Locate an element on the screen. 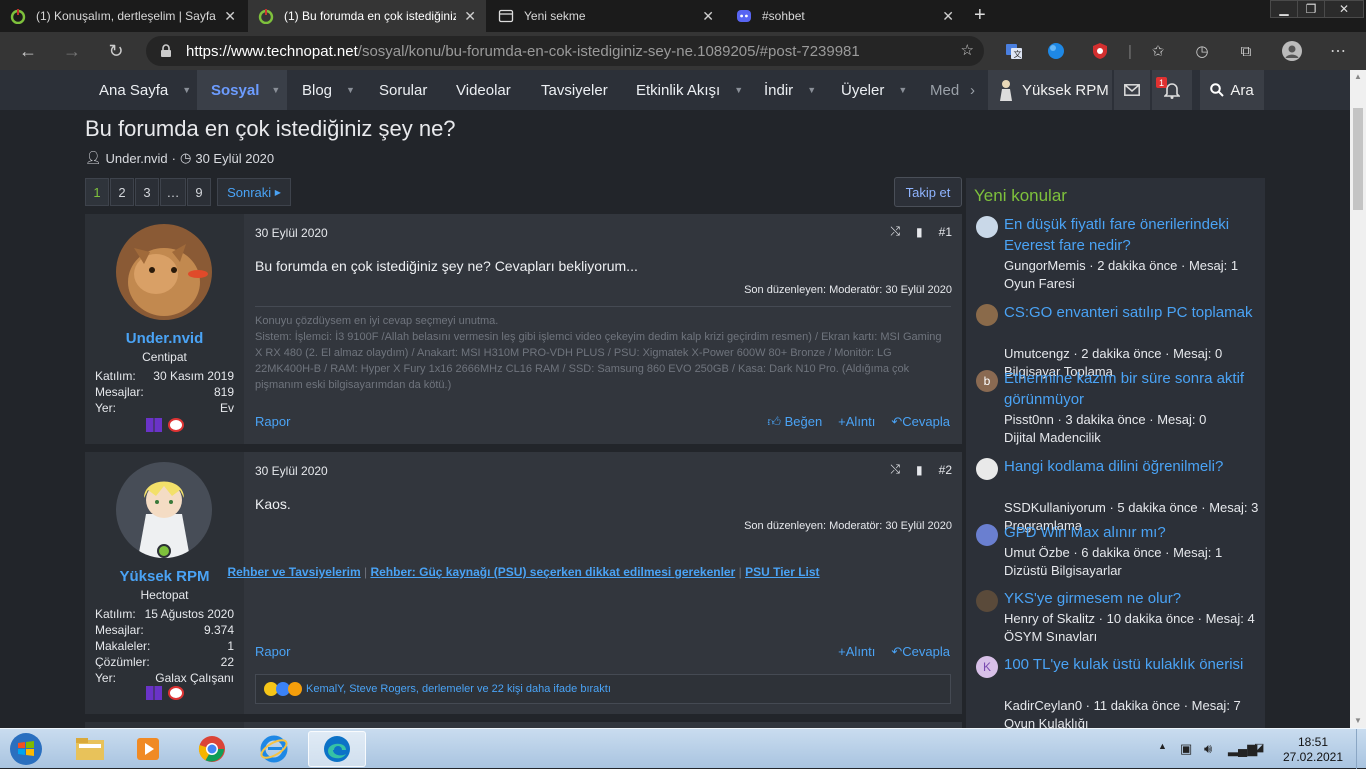 The width and height of the screenshot is (1366, 769). shield-icon is located at coordinates (1100, 51).